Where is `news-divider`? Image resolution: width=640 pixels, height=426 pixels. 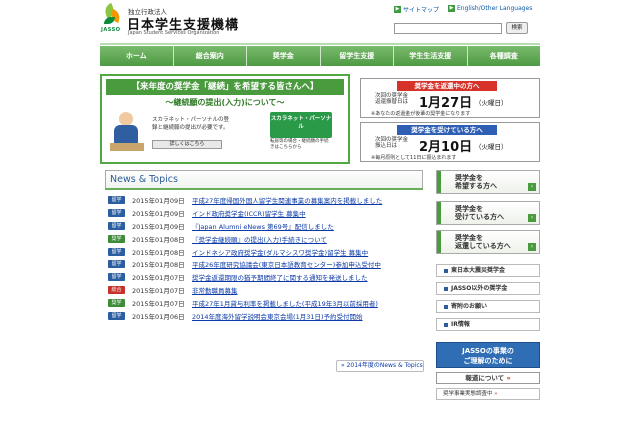
news-divider is located at coordinates (264, 189).